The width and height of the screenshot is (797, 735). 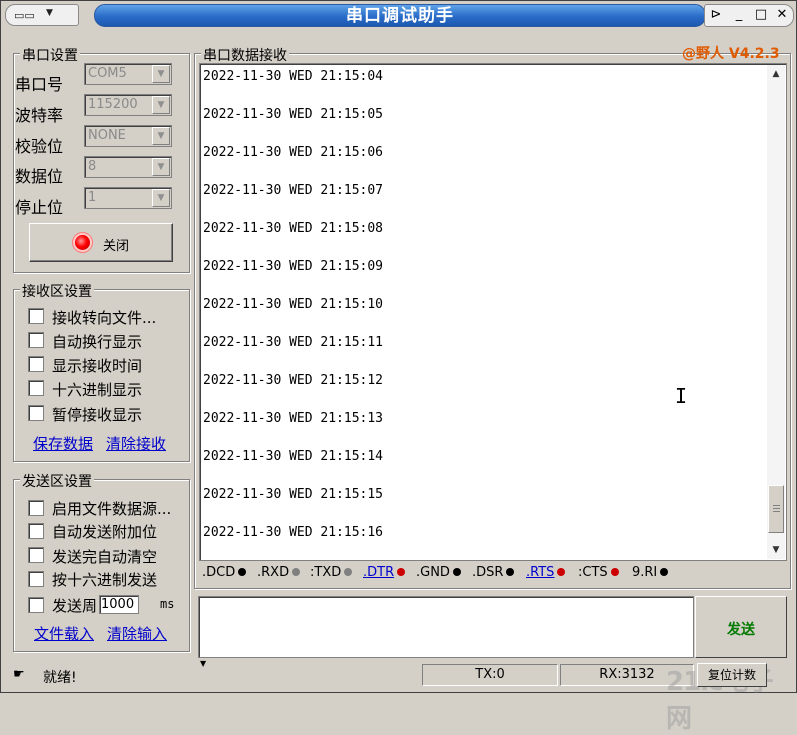 What do you see at coordinates (50, 55) in the screenshot?
I see `port-settings-title: 串口设置` at bounding box center [50, 55].